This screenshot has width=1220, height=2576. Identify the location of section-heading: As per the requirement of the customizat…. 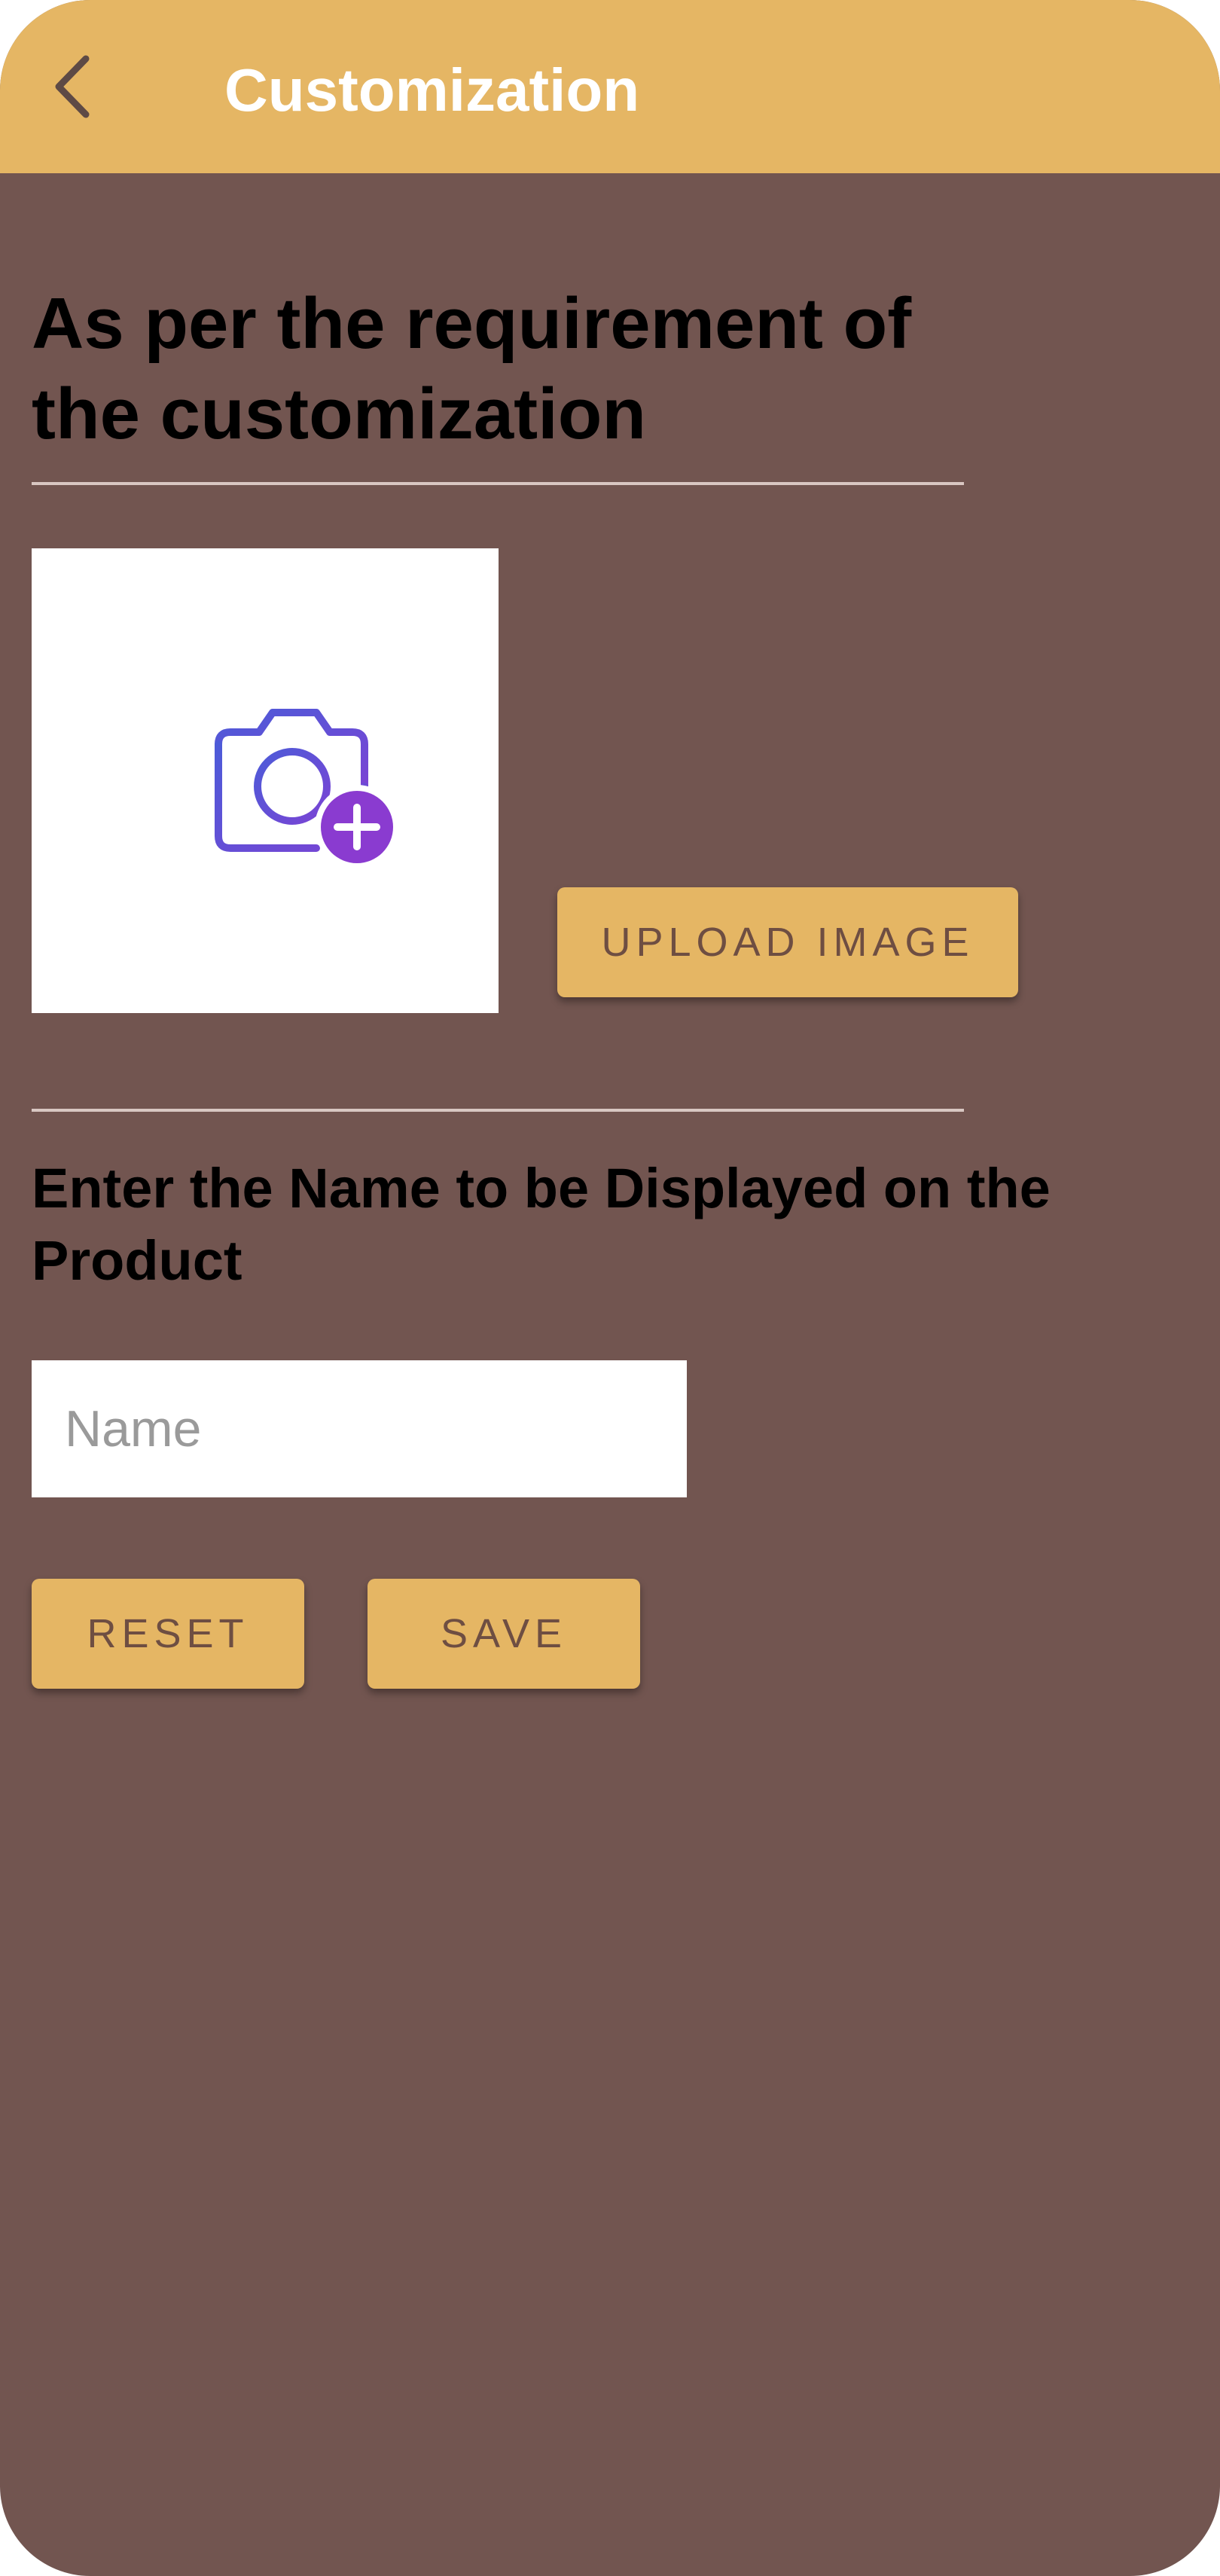
(472, 369).